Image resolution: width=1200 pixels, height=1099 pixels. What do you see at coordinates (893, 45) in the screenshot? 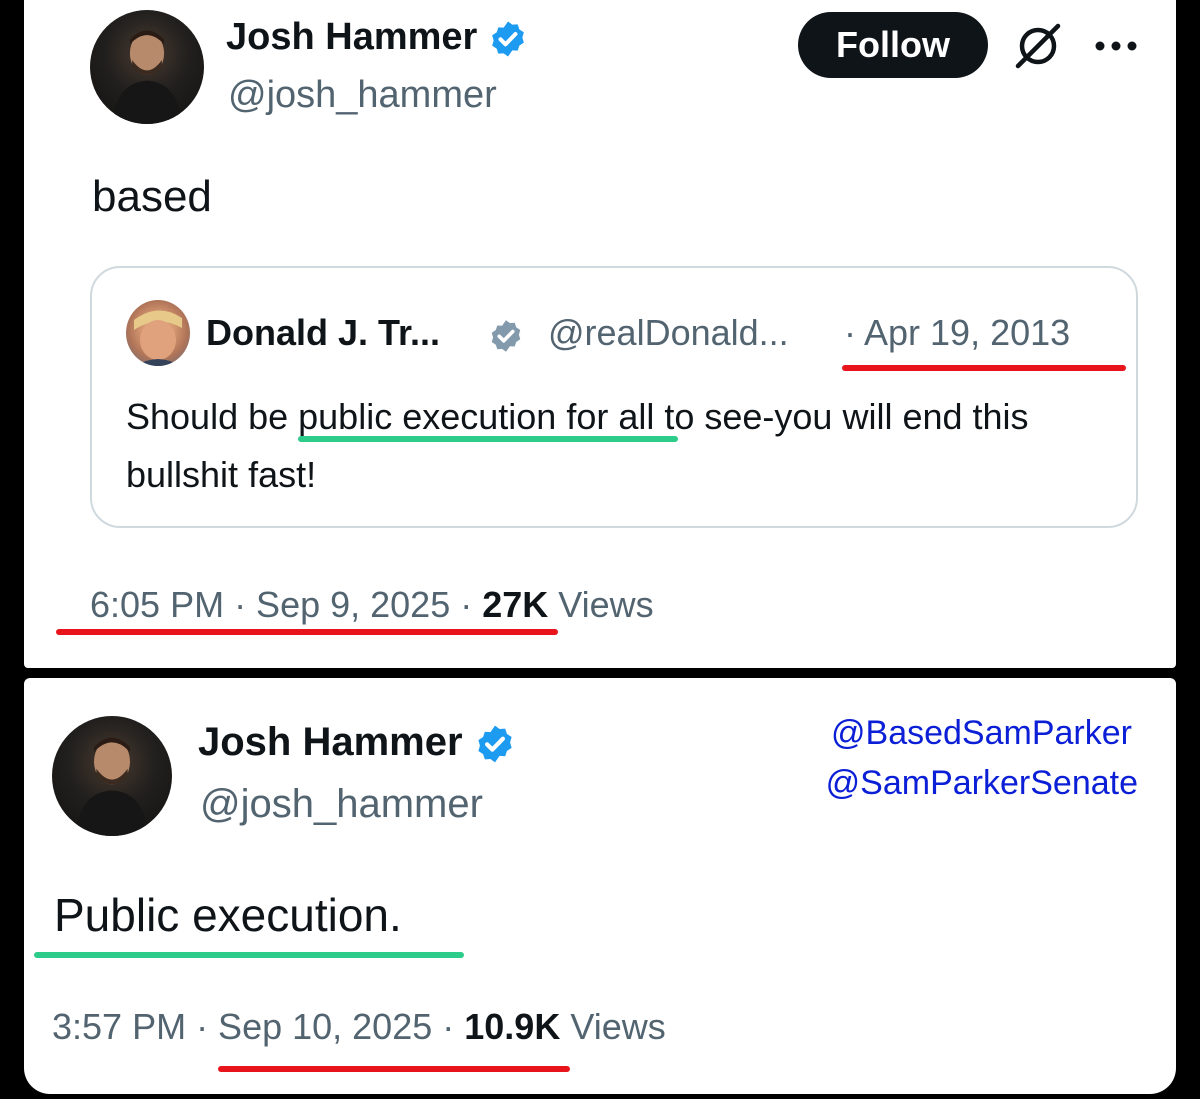
I see `follow-button: Follow` at bounding box center [893, 45].